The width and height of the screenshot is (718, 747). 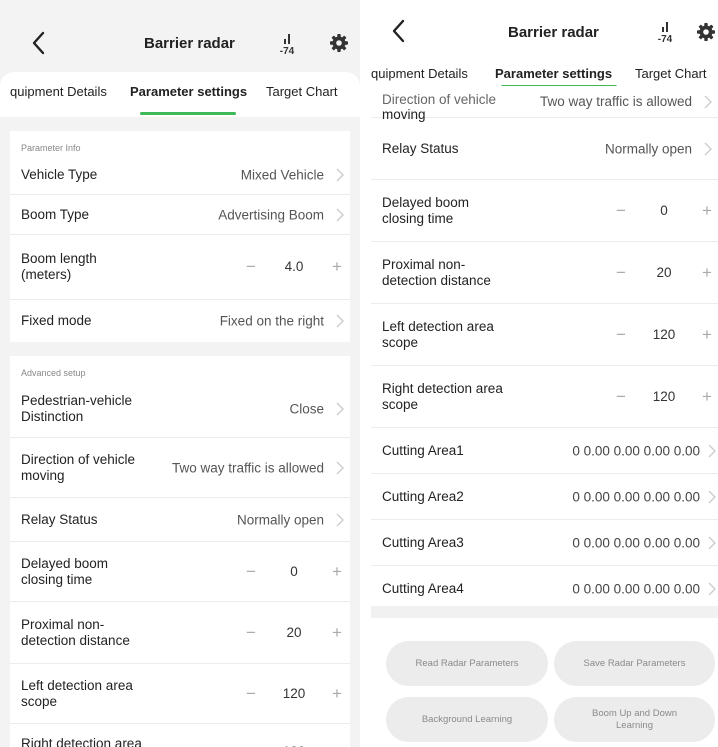 What do you see at coordinates (78, 467) in the screenshot?
I see `row-label: Direction of vehicle moving` at bounding box center [78, 467].